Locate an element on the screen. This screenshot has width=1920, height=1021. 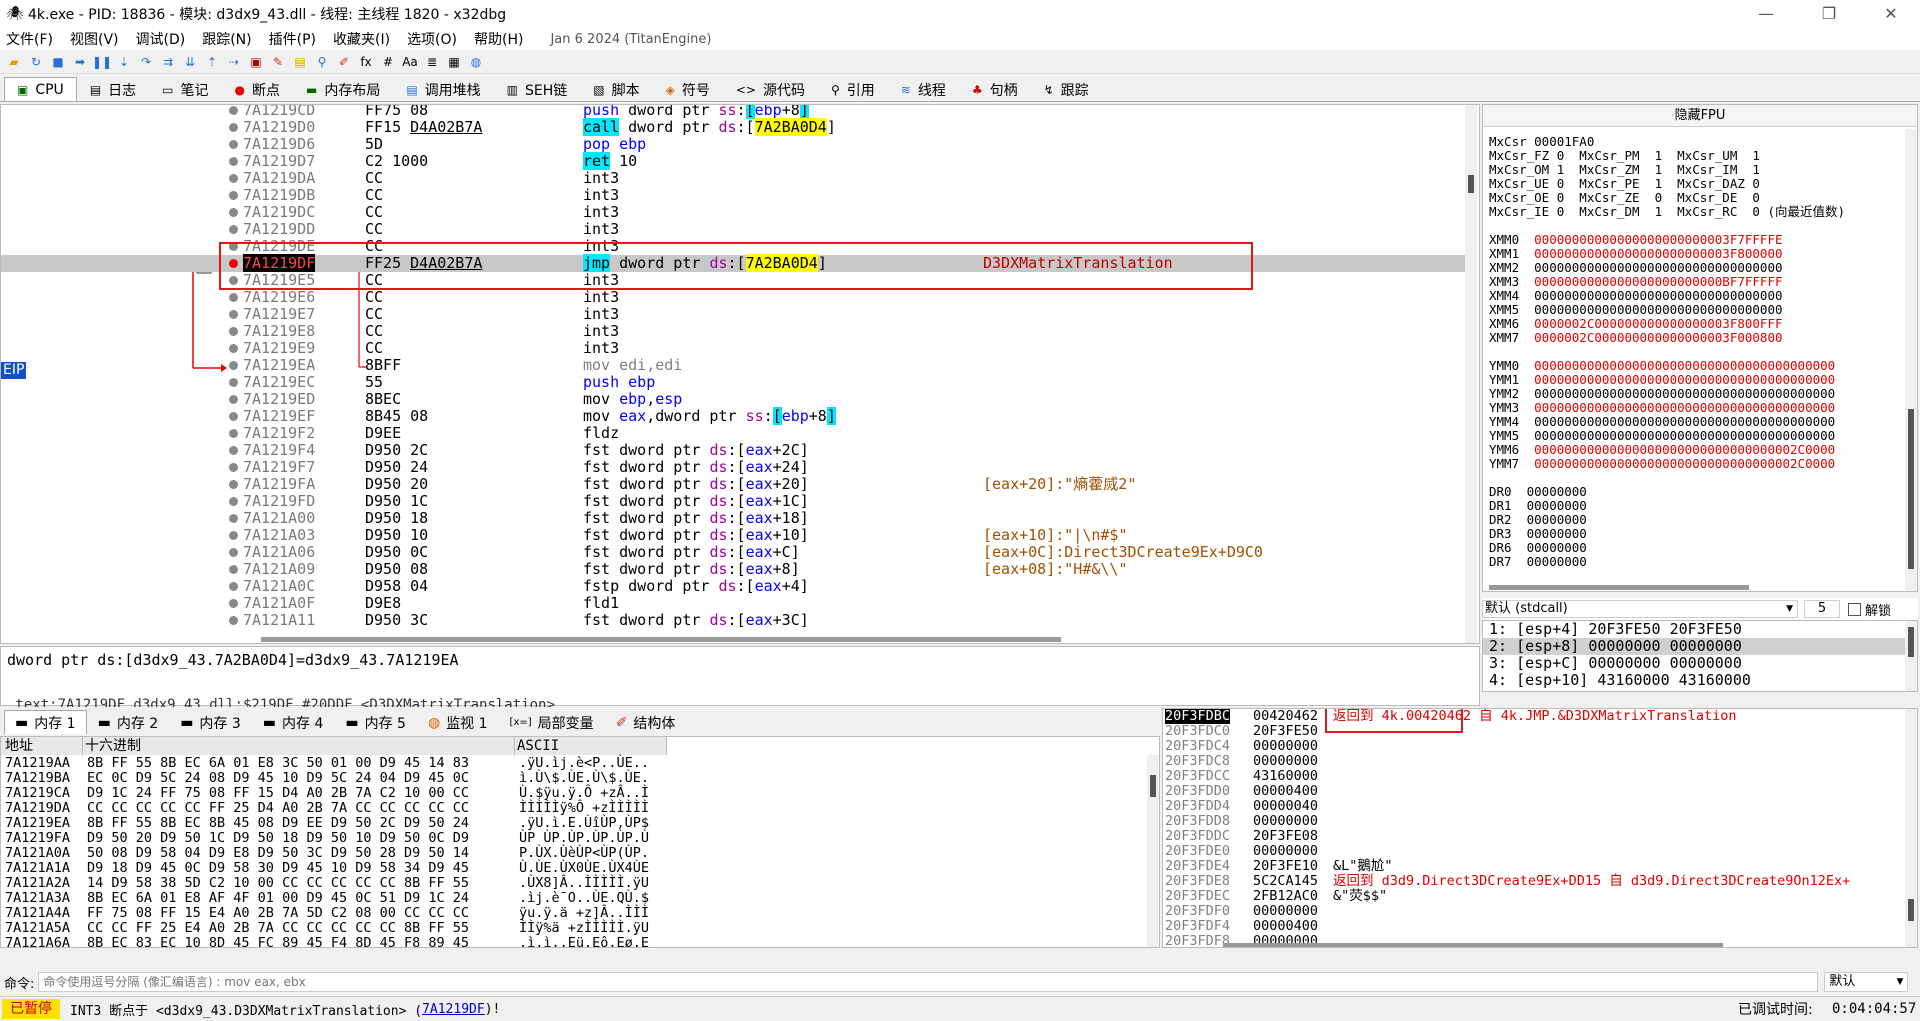
mxcsr-flag-row: MxCsr_OE 0 MxCsr_ZE 0 MxCsr_DE 0 is located at coordinates (1624, 198).